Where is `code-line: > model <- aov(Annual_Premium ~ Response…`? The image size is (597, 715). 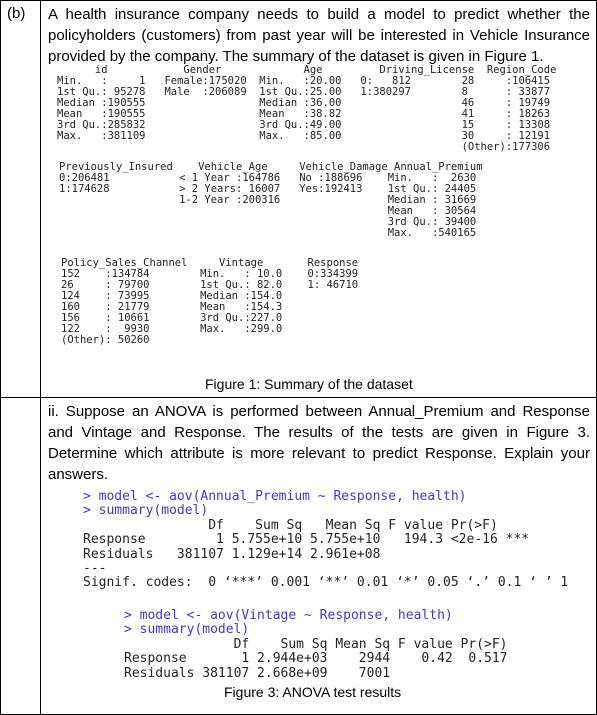
code-line: > model <- aov(Annual_Premium ~ Response… is located at coordinates (275, 496).